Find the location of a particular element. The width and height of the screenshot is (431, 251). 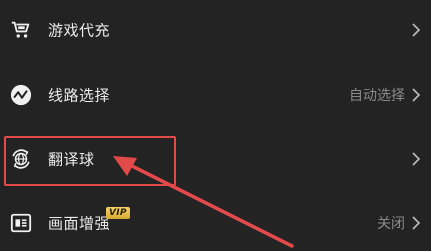

menu-item-label: 游戏代充 is located at coordinates (79, 30).